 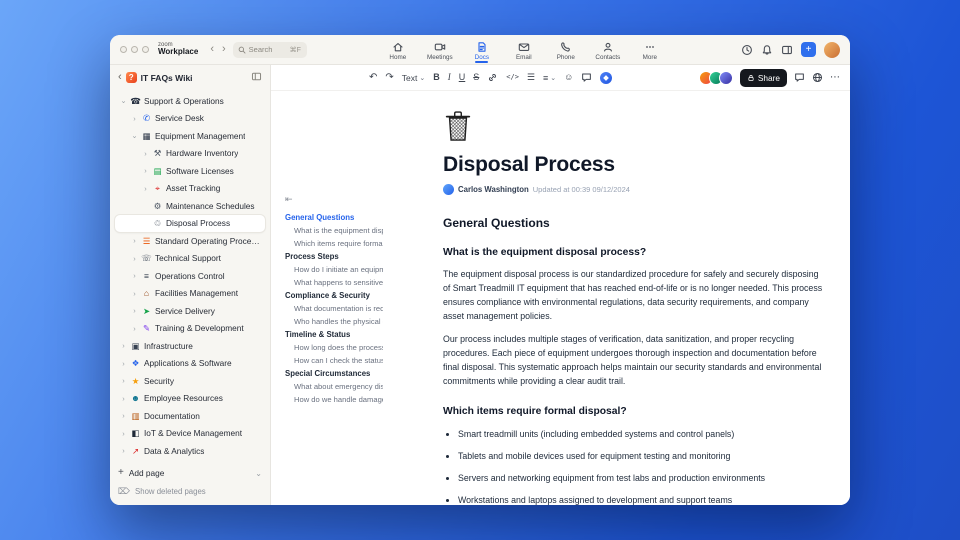 What do you see at coordinates (190, 119) in the screenshot?
I see `tree-item: › ✆ Service Desk` at bounding box center [190, 119].